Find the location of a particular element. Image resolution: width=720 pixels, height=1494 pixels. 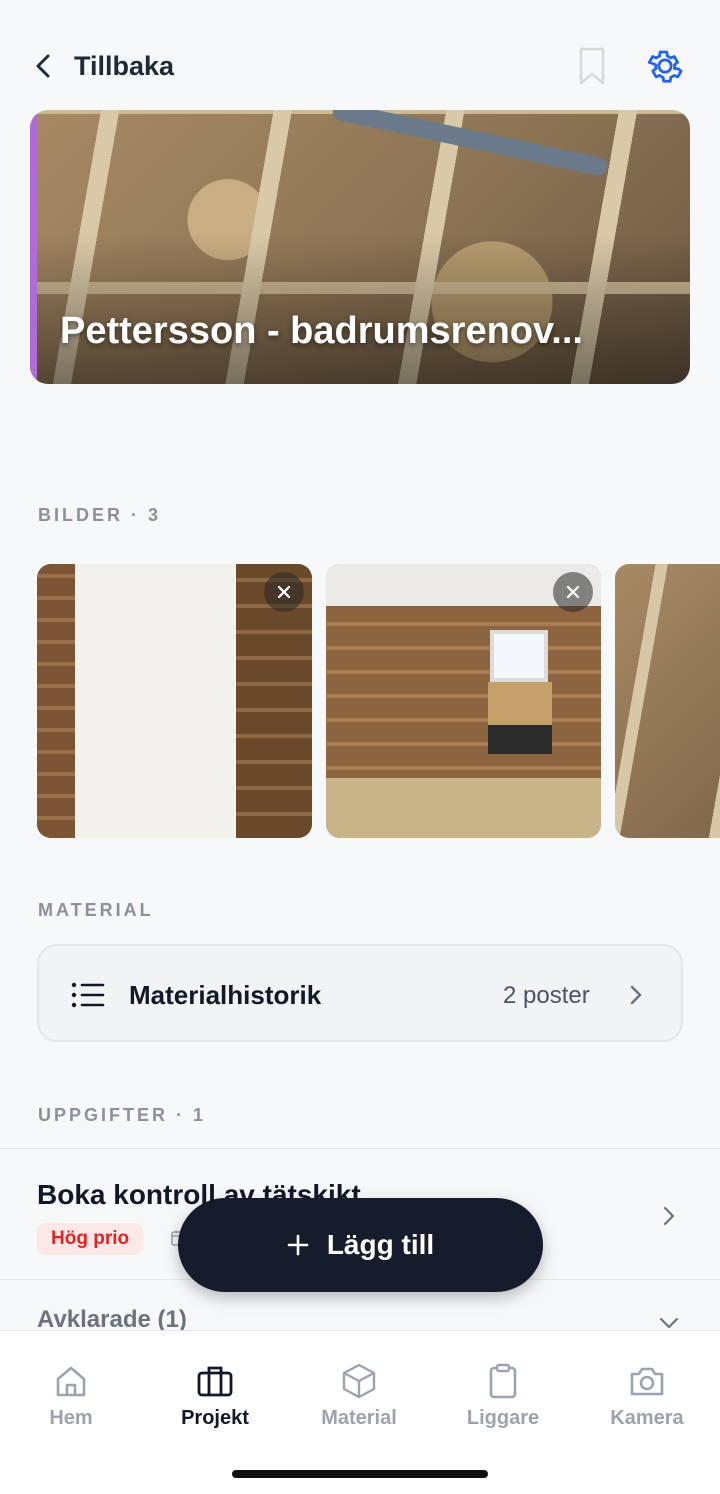

list-icon is located at coordinates (88, 995).